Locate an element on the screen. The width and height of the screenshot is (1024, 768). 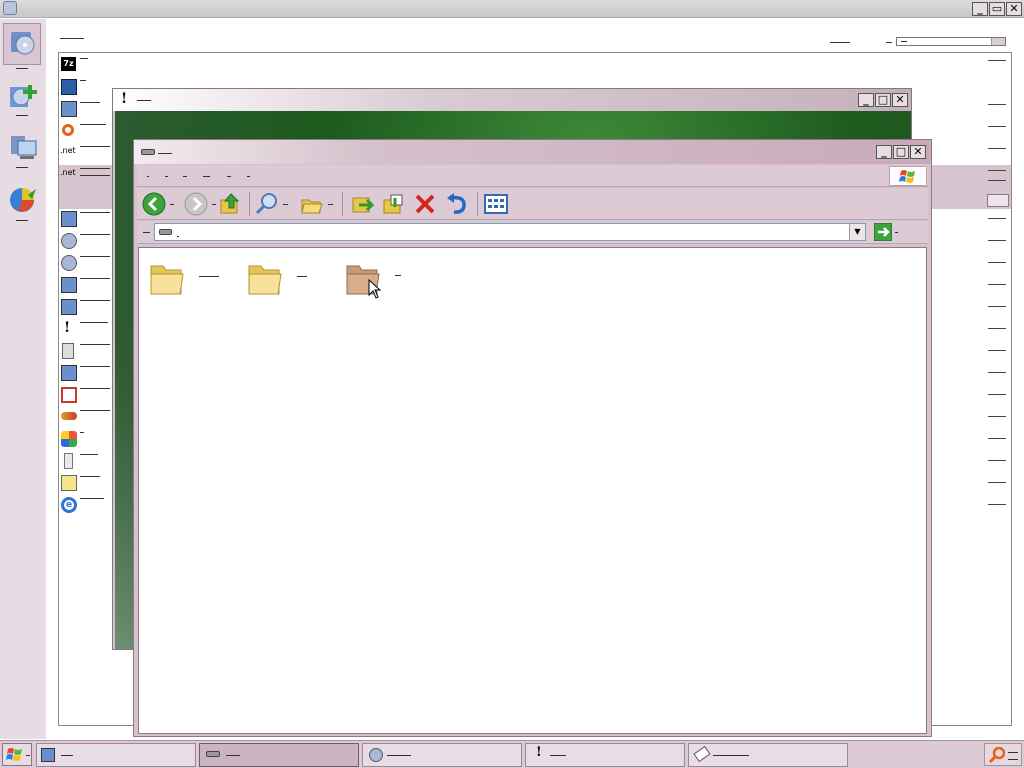
net-icon: .net is located at coordinates (68, 172).